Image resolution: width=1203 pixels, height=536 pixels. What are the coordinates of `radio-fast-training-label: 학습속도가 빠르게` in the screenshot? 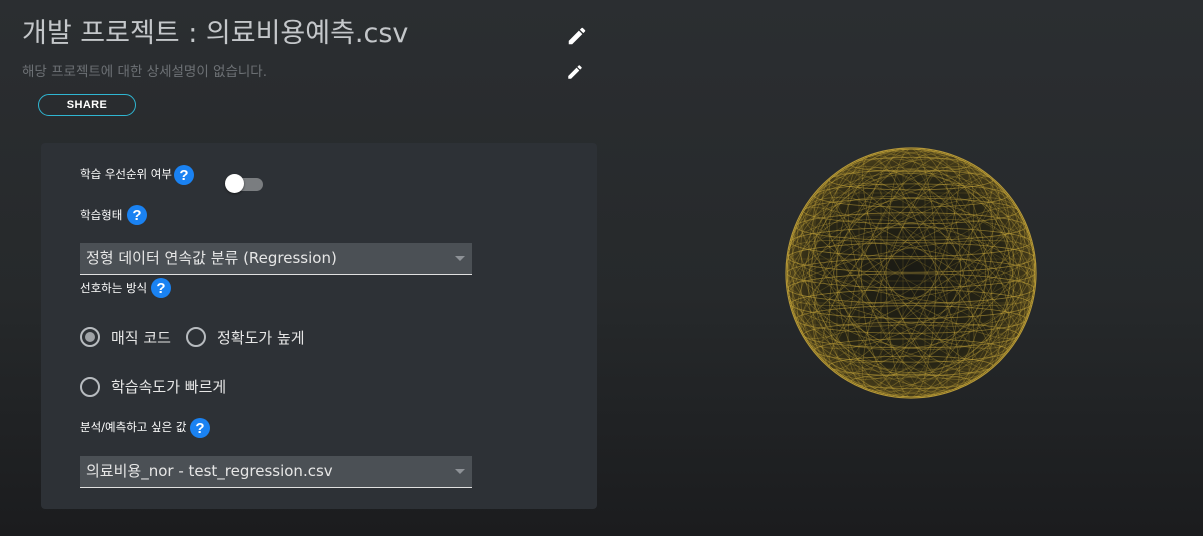 It's located at (168, 386).